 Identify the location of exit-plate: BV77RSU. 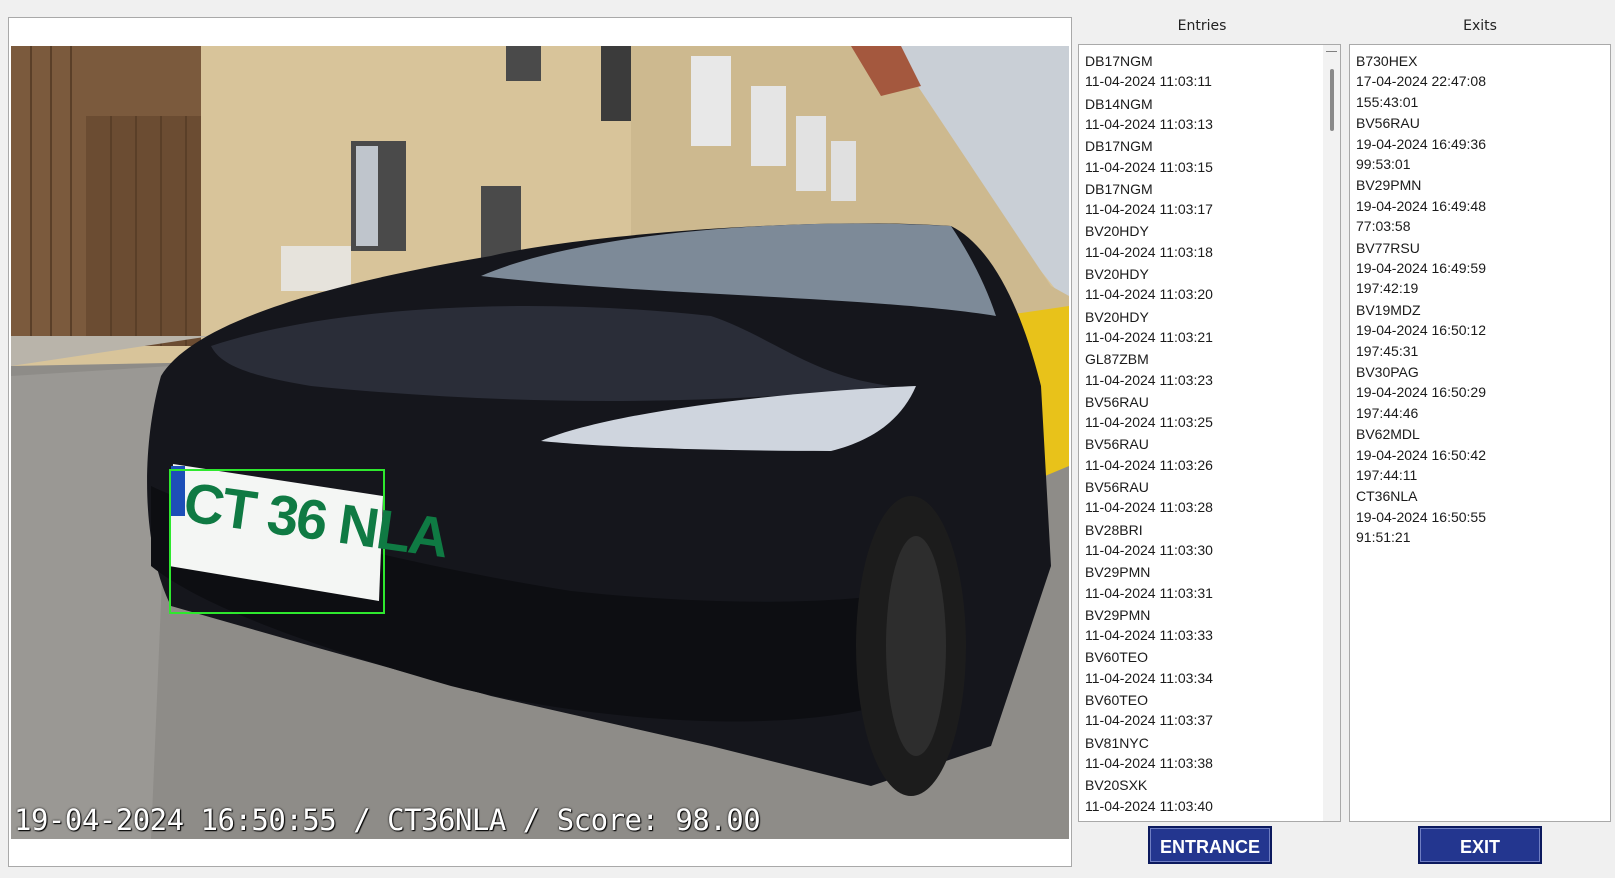
(1388, 247).